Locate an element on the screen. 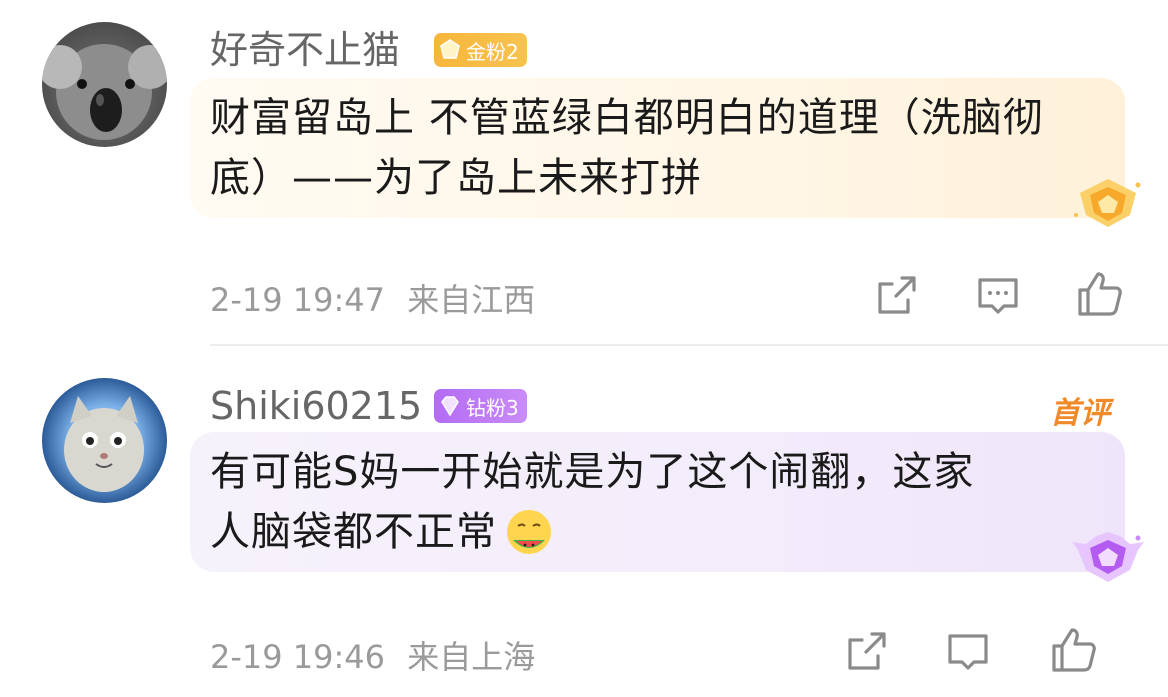  fan-badge: 钻粉3 is located at coordinates (480, 406).